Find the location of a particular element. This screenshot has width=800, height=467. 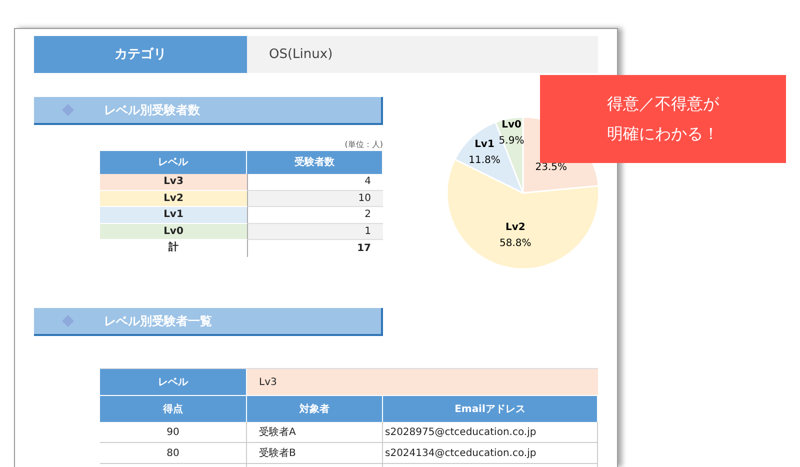

table-cell: 90 is located at coordinates (173, 432).